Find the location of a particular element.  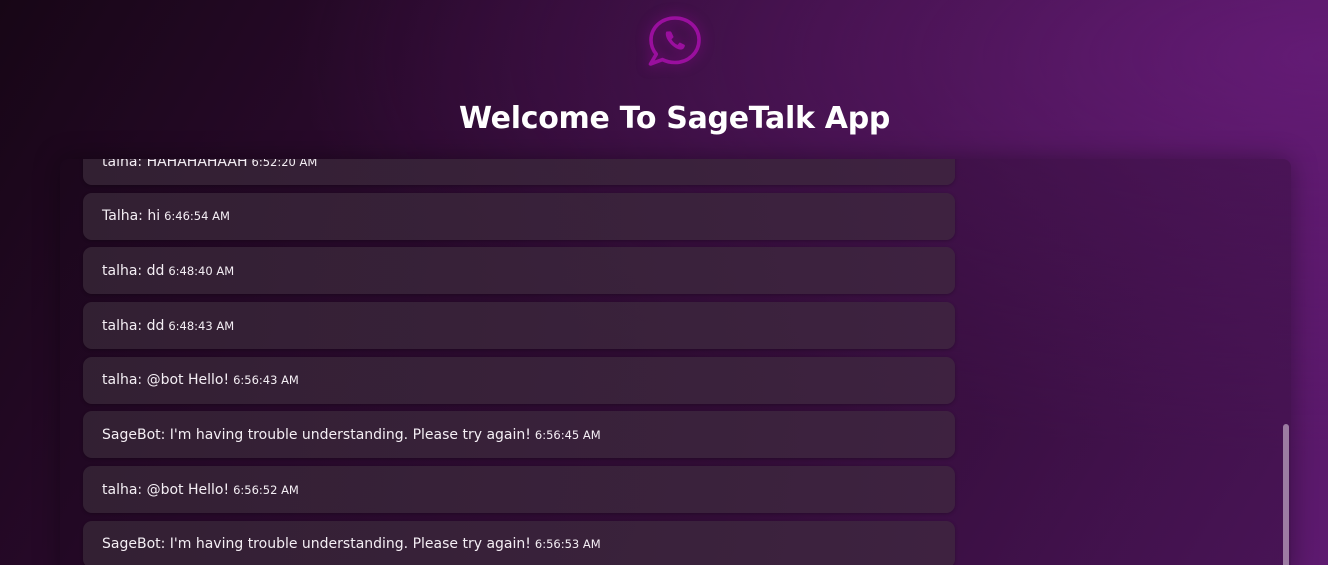

message-timestamp: 6:56:52 AM is located at coordinates (266, 489).